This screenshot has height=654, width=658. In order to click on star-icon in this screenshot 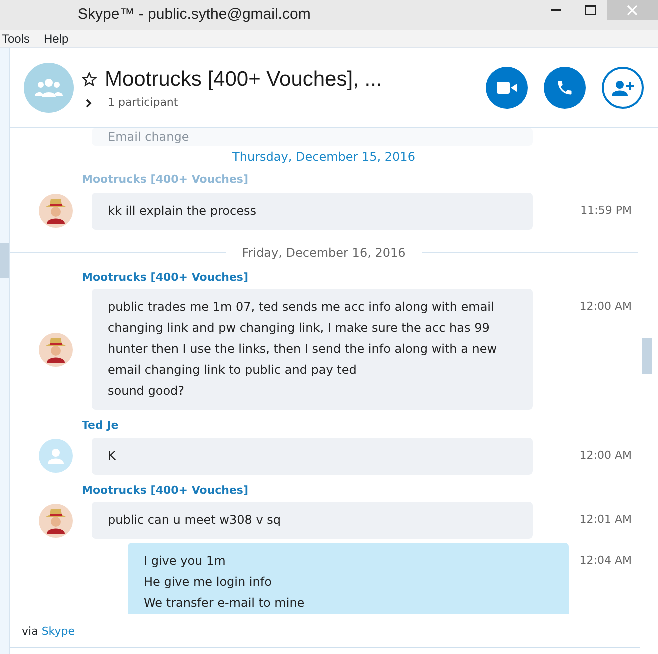, I will do `click(89, 79)`.